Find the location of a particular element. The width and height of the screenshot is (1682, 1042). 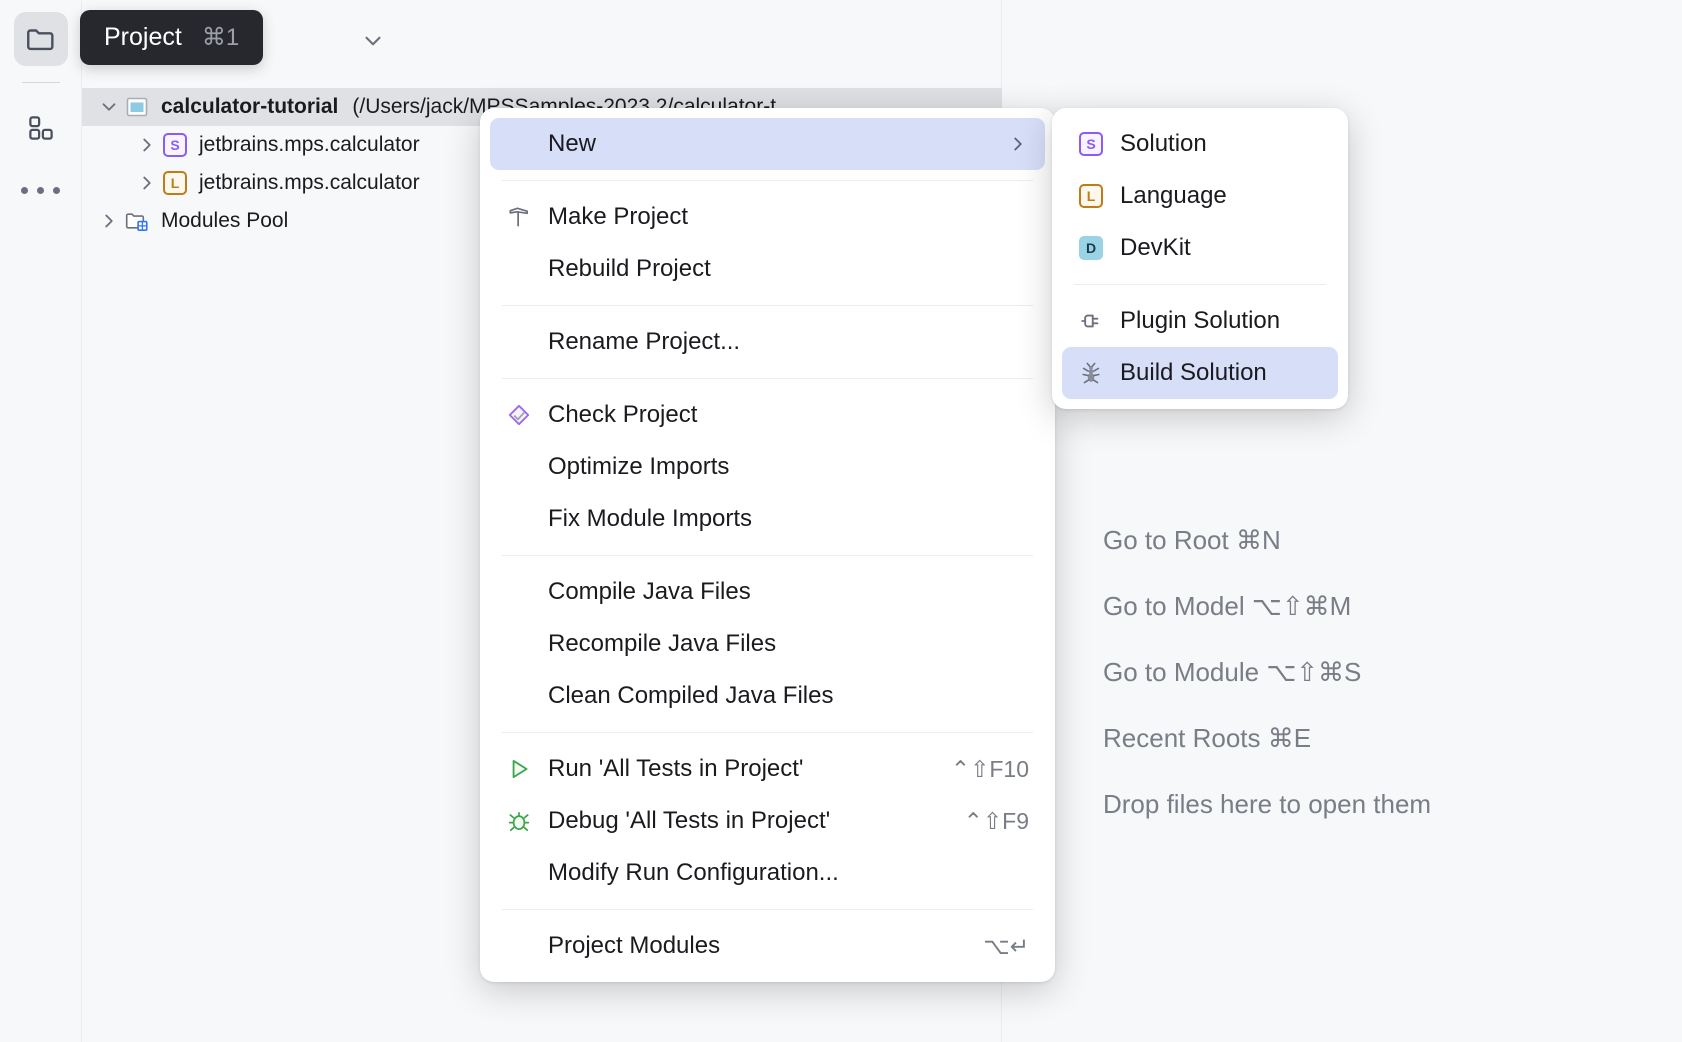

menu-item-label: Compile Java Files is located at coordinates (649, 591).